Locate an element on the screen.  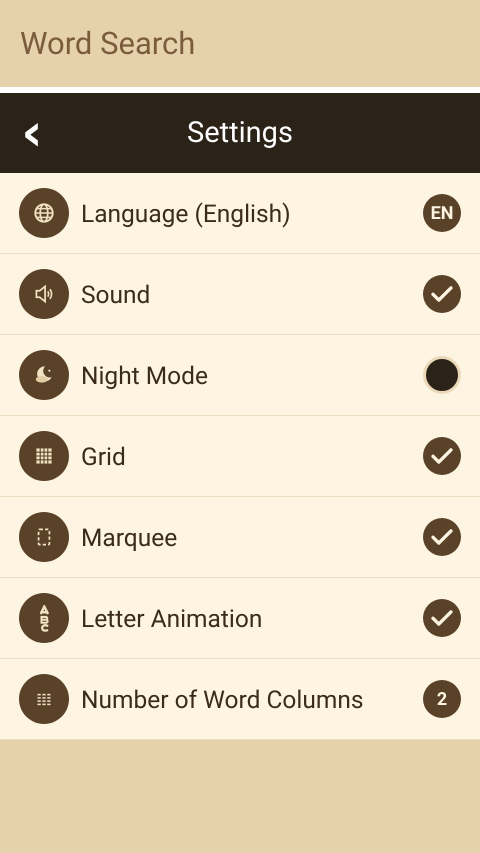
back-button: ‹ is located at coordinates (32, 133).